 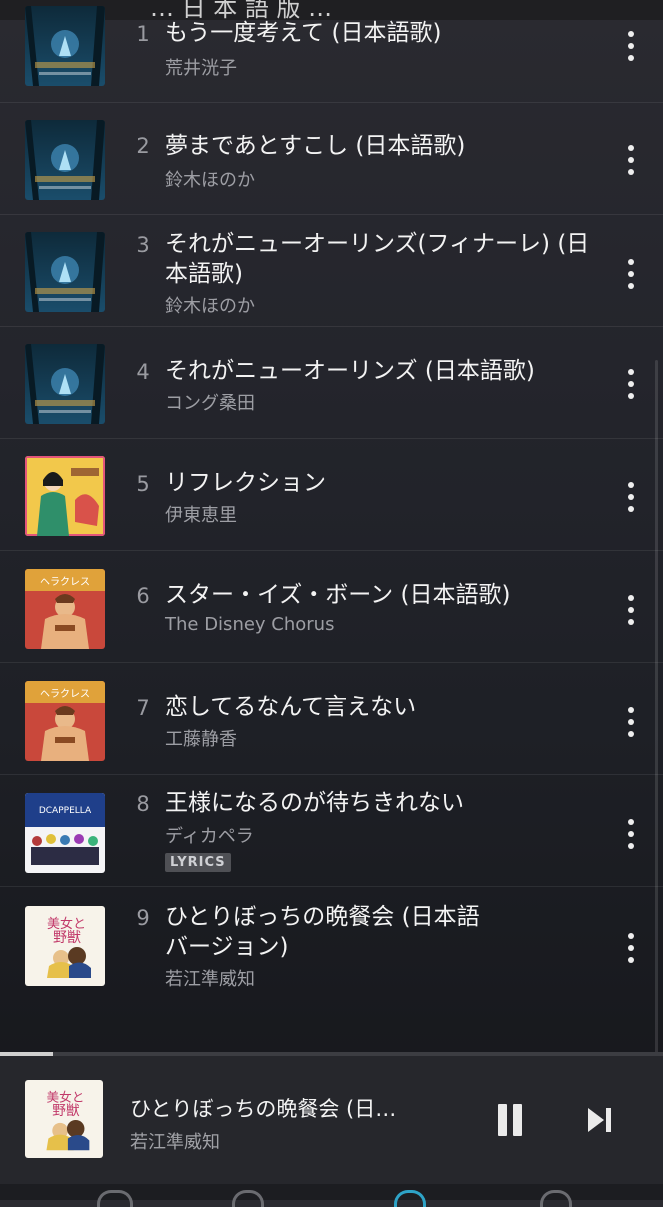 What do you see at coordinates (338, 595) in the screenshot?
I see `track-title: スター・イズ・ボーン (日本語歌)` at bounding box center [338, 595].